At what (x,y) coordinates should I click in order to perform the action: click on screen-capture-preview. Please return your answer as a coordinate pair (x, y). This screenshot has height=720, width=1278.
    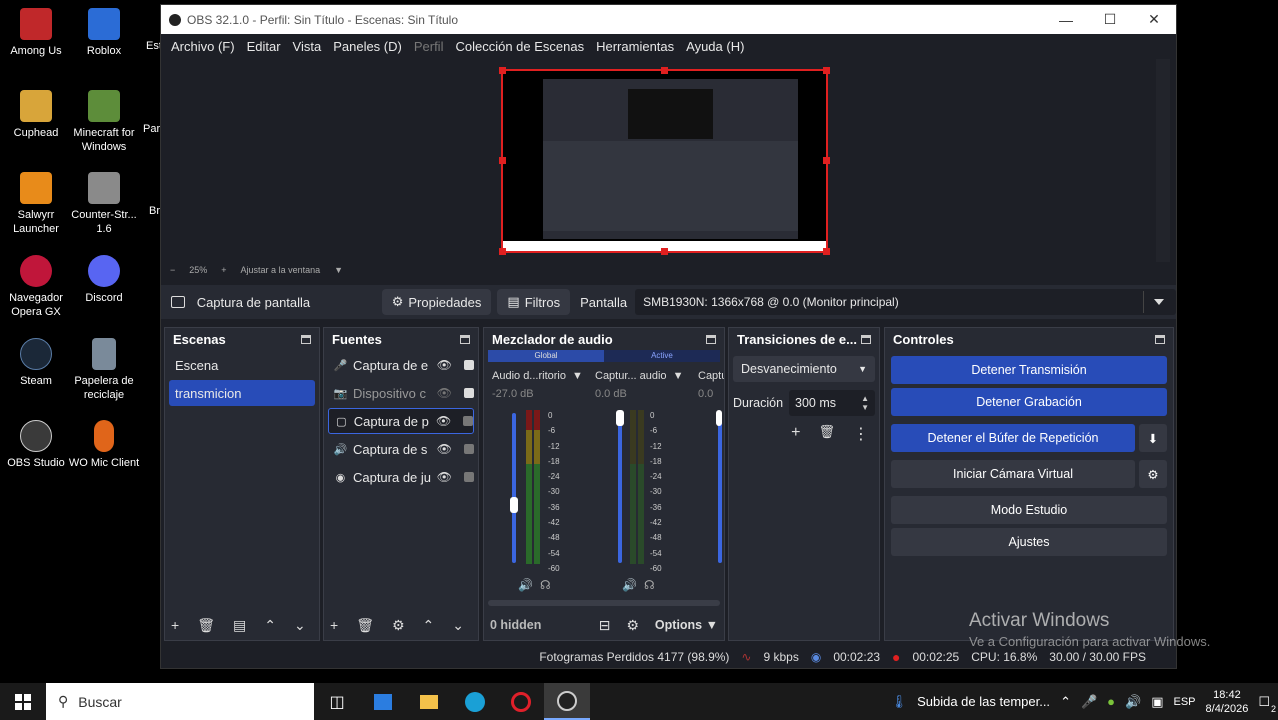
    Looking at the image, I should click on (664, 161).